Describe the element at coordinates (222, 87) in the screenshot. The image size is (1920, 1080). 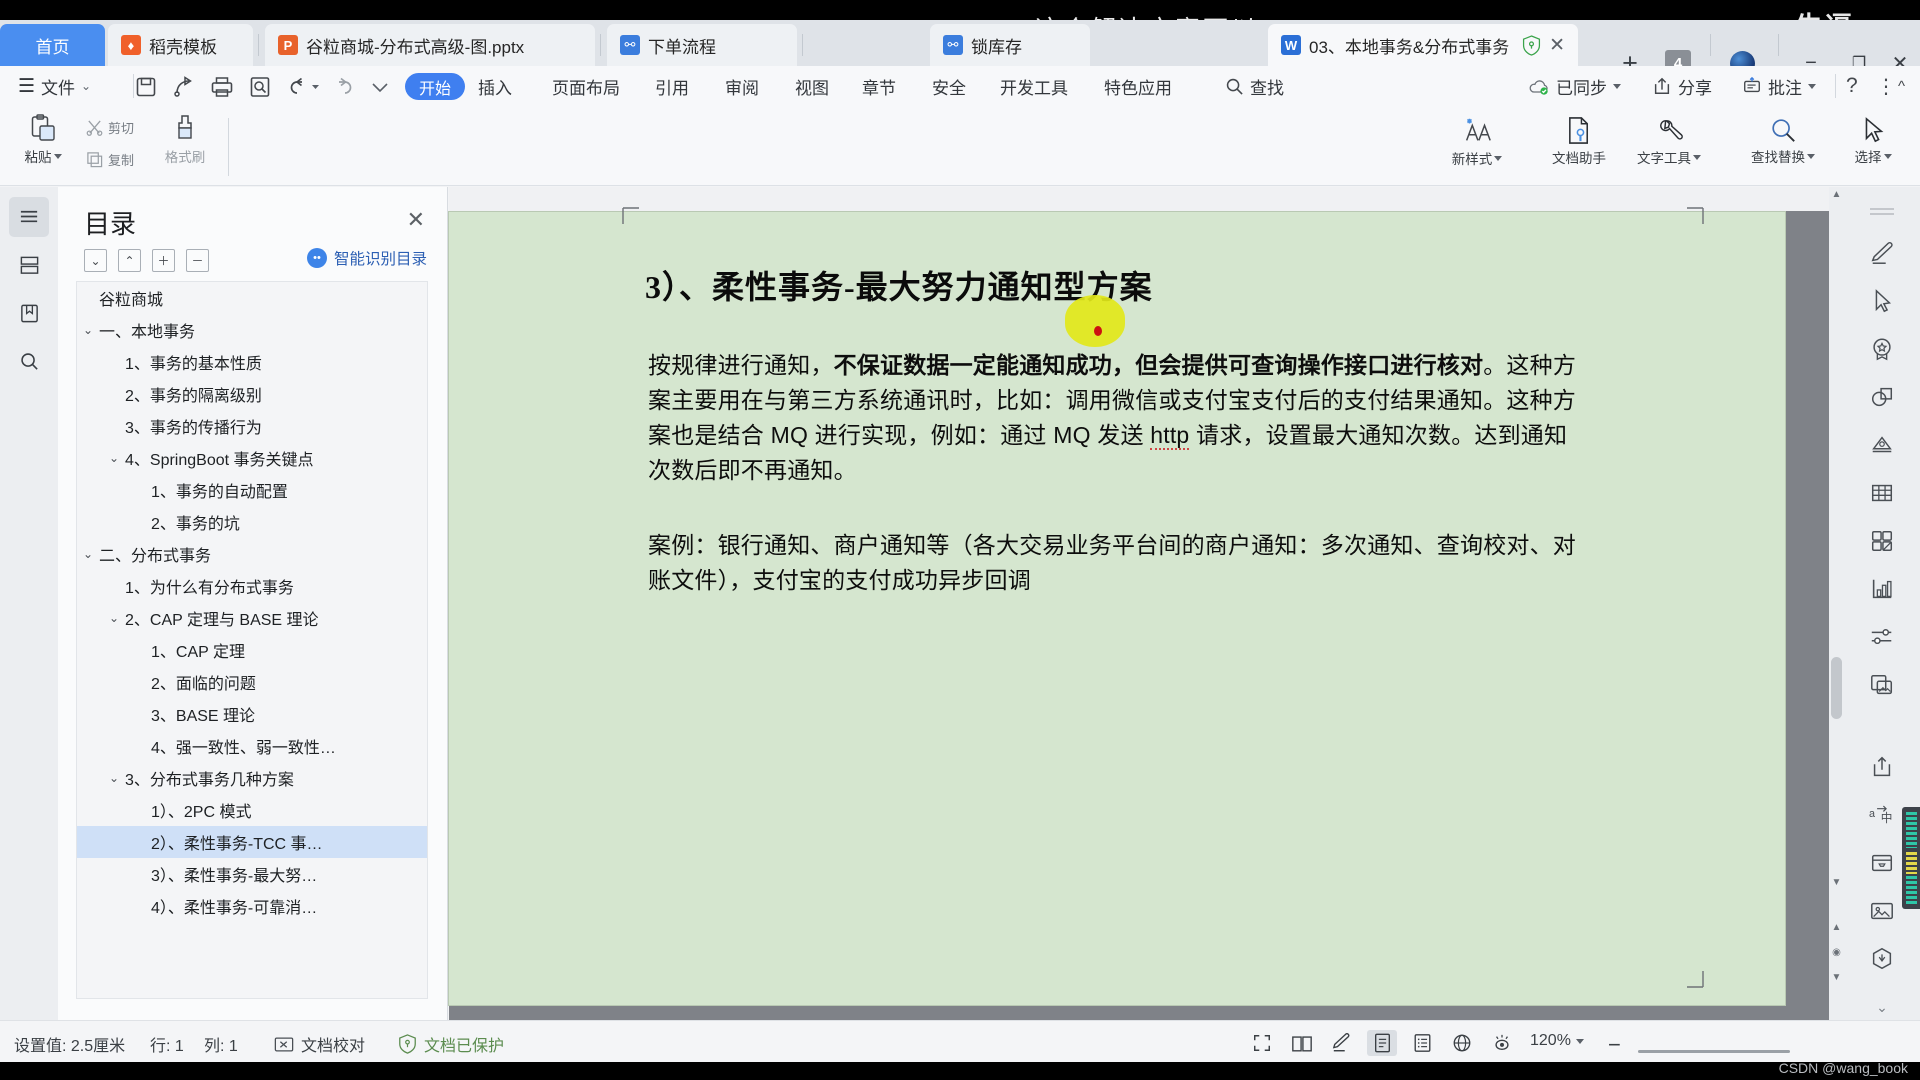
I see `print-icon` at that location.